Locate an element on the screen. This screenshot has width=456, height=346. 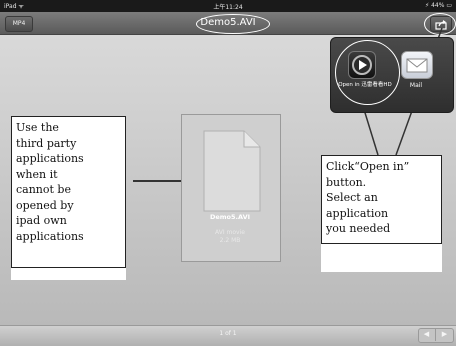
next-page-button: ▶ is located at coordinates (444, 334).